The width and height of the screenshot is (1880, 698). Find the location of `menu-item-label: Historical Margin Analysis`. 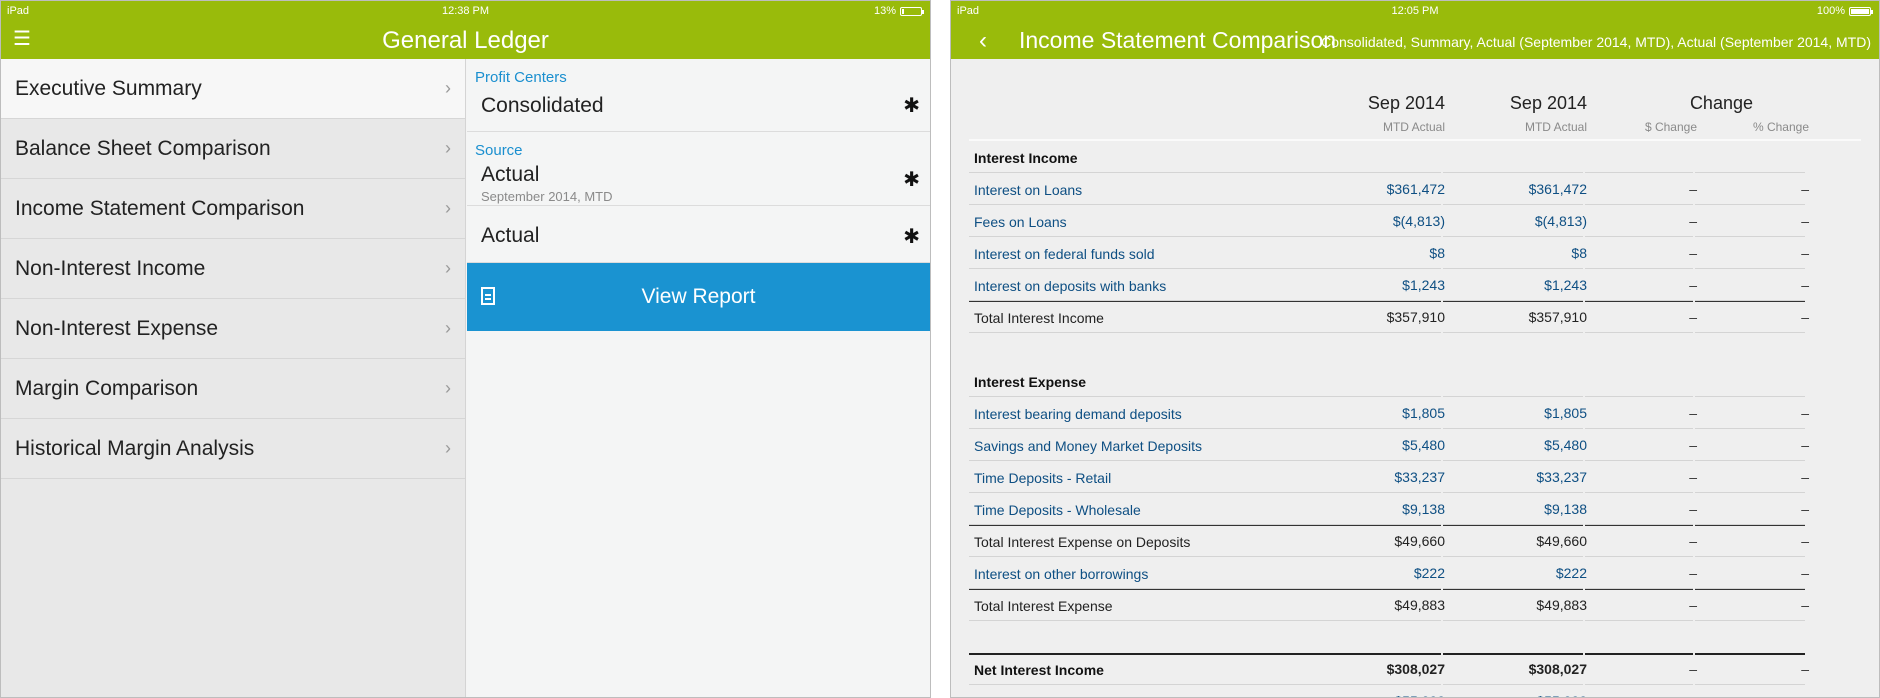

menu-item-label: Historical Margin Analysis is located at coordinates (135, 448).